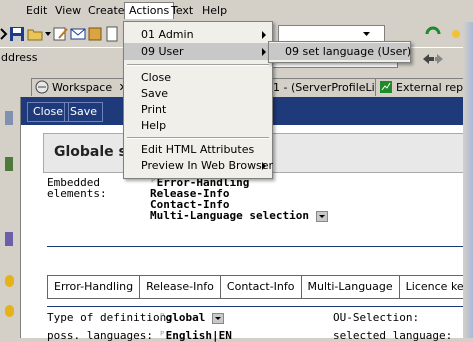 This screenshot has height=342, width=473. What do you see at coordinates (386, 87) in the screenshot?
I see `report-icon` at bounding box center [386, 87].